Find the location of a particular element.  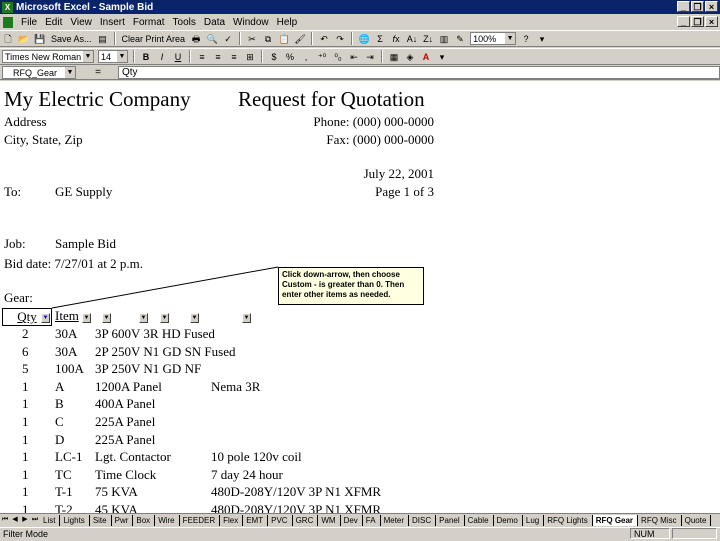

bold-icon: B is located at coordinates (146, 57).